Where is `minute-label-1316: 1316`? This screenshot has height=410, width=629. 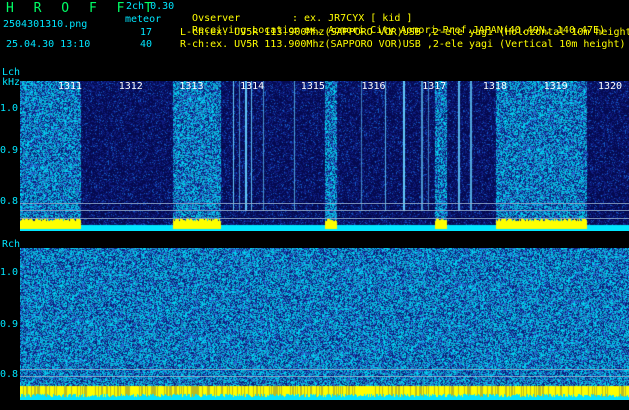 minute-label-1316: 1316 is located at coordinates (373, 86).